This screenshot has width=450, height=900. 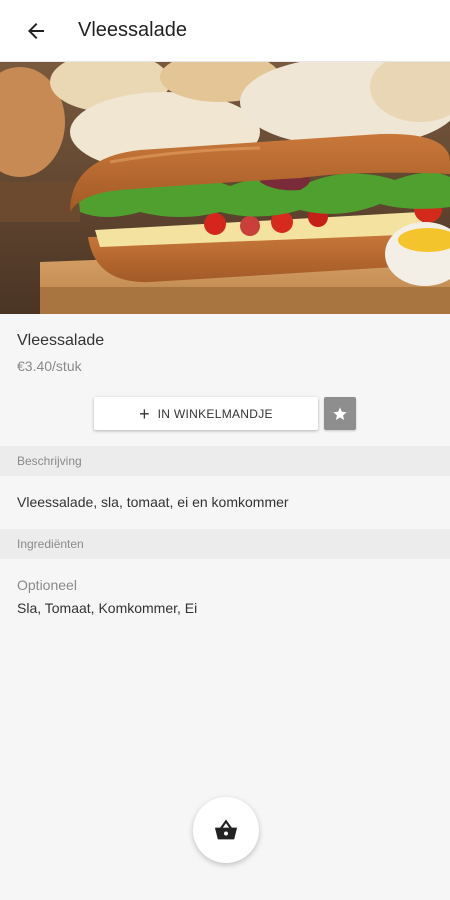 I want to click on optional-label: Optioneel, so click(x=47, y=585).